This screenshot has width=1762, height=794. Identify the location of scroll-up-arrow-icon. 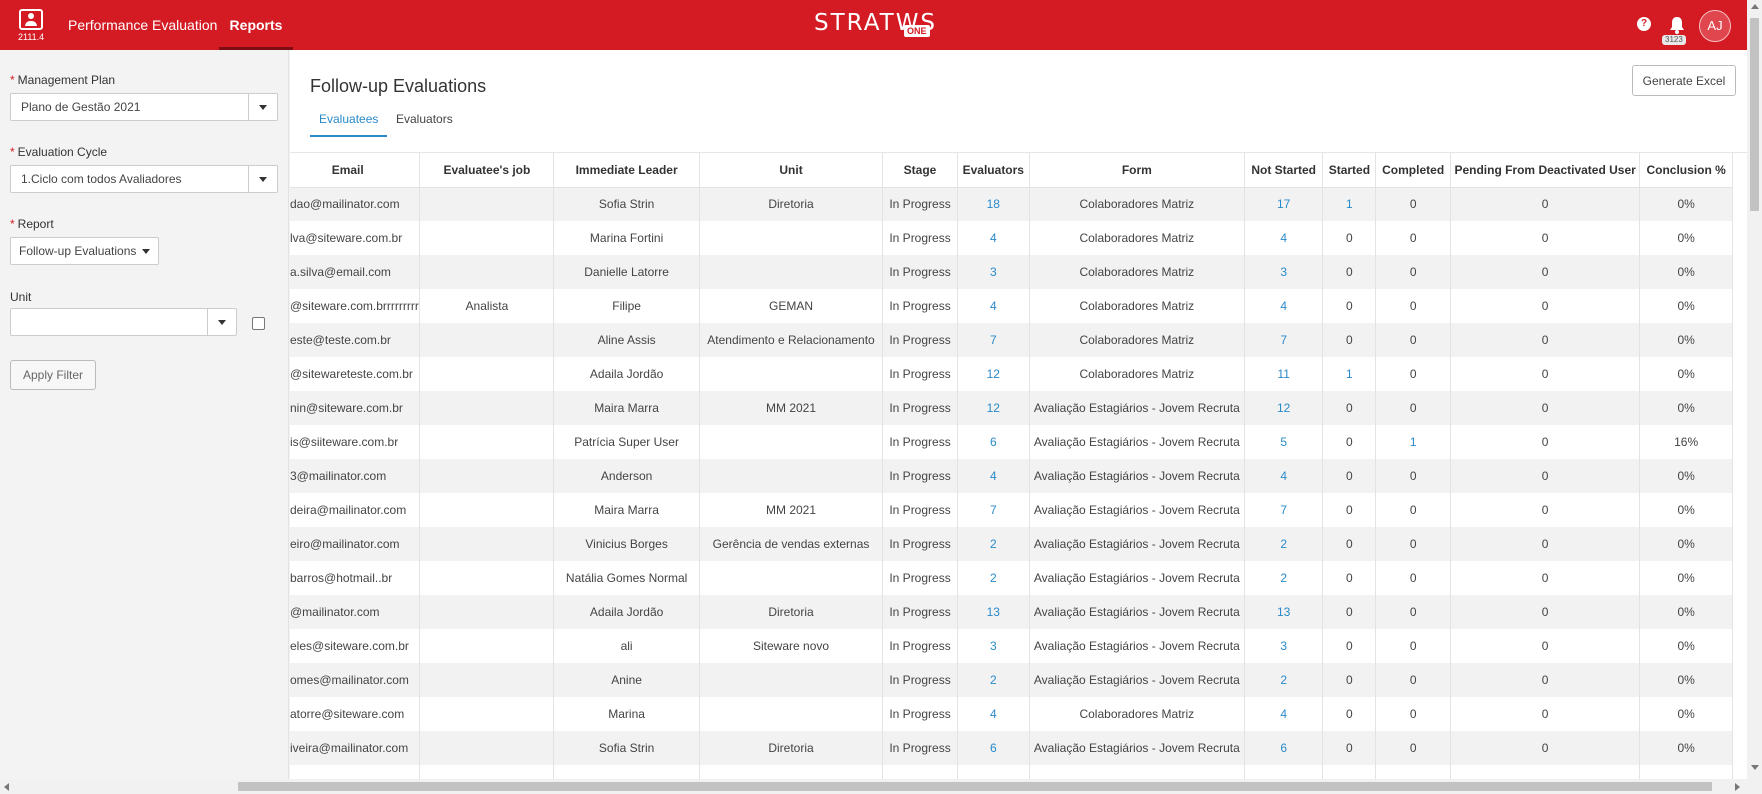
(1755, 6).